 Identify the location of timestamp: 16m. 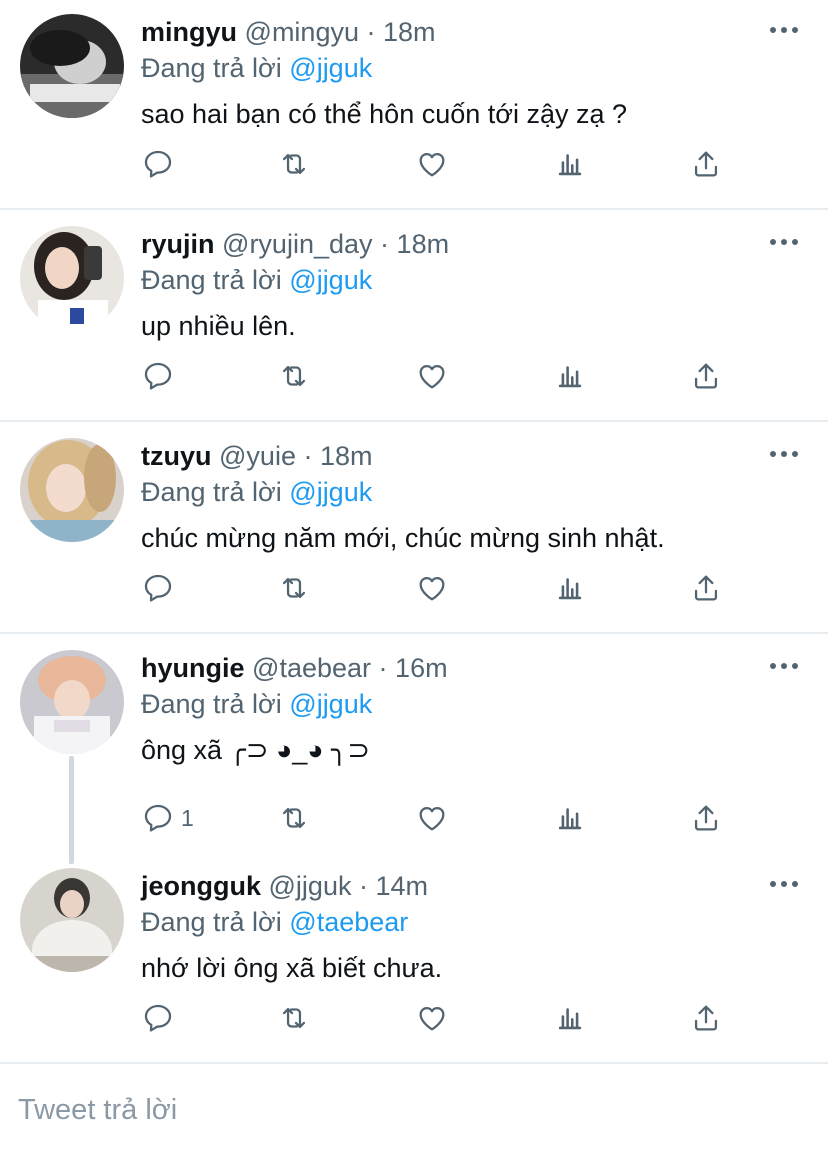
(421, 668).